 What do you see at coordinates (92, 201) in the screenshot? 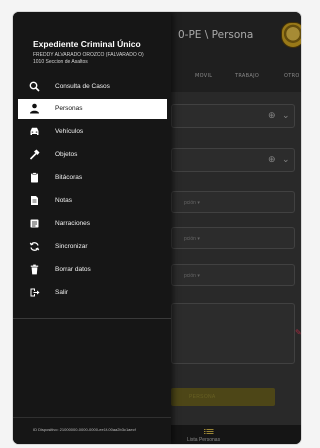
I see `menu-item-notas: Notas` at bounding box center [92, 201].